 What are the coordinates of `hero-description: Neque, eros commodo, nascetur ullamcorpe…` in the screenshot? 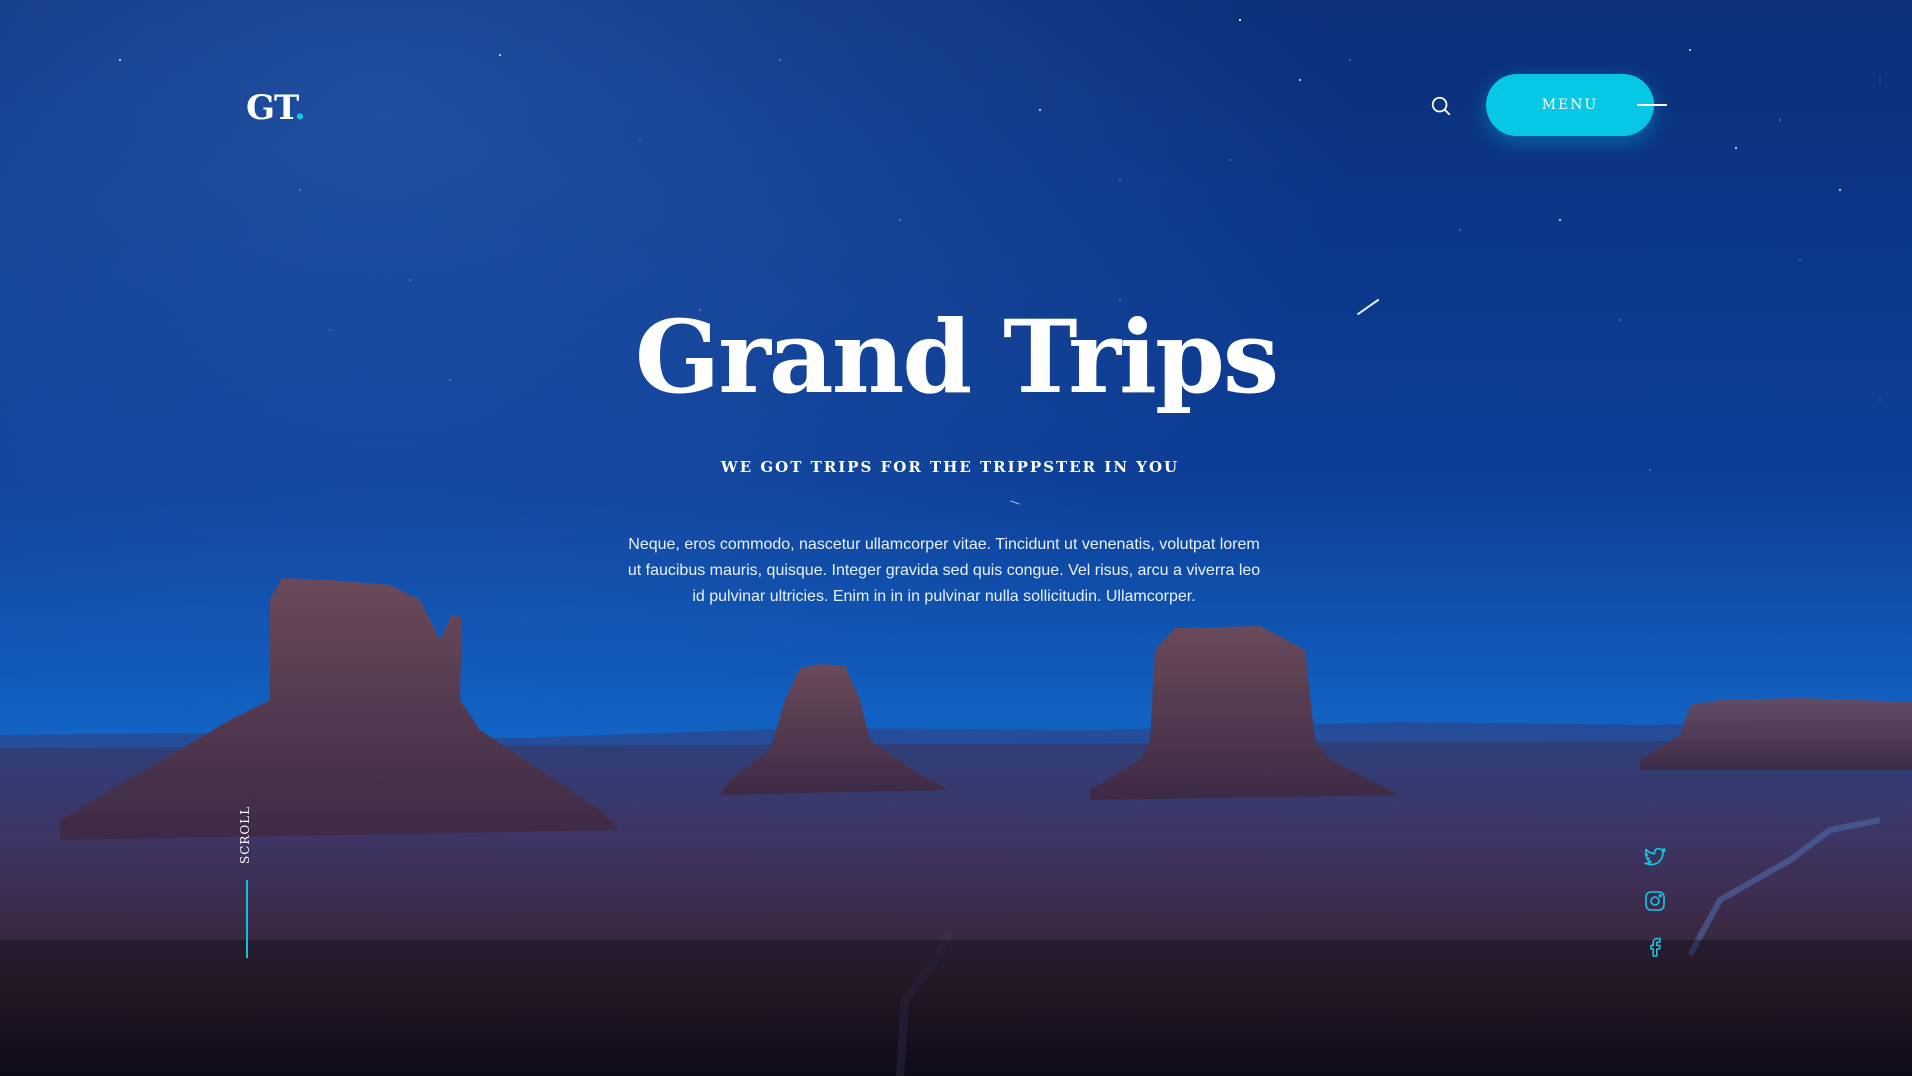 It's located at (944, 570).